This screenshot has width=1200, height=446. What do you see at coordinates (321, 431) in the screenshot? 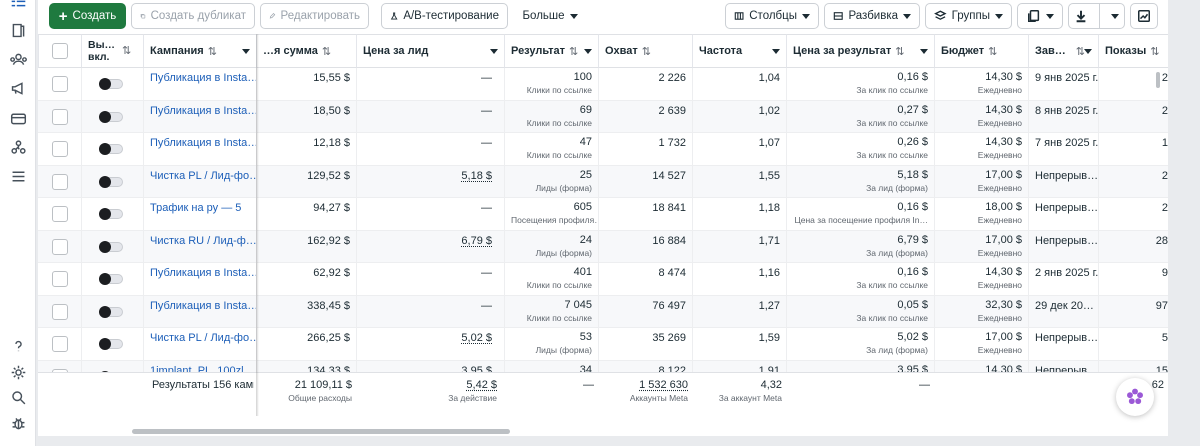
I see `horizontal-scrollbar` at bounding box center [321, 431].